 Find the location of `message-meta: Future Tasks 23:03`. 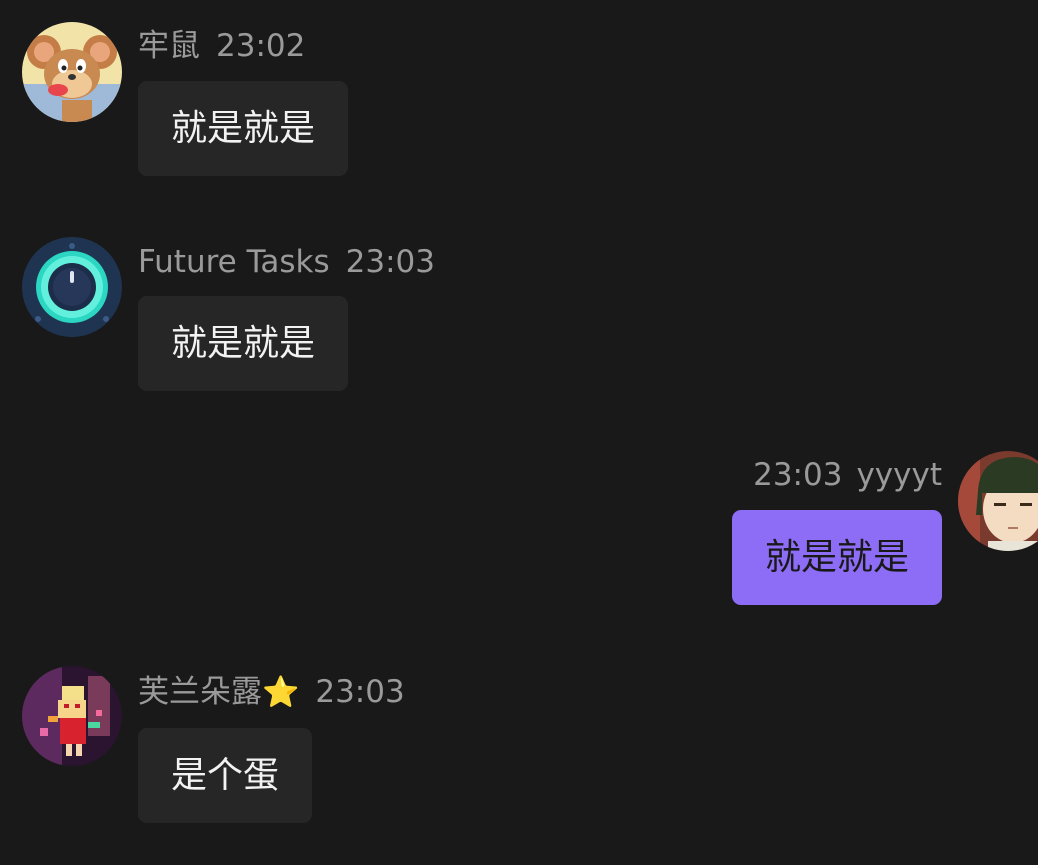

message-meta: Future Tasks 23:03 is located at coordinates (286, 262).